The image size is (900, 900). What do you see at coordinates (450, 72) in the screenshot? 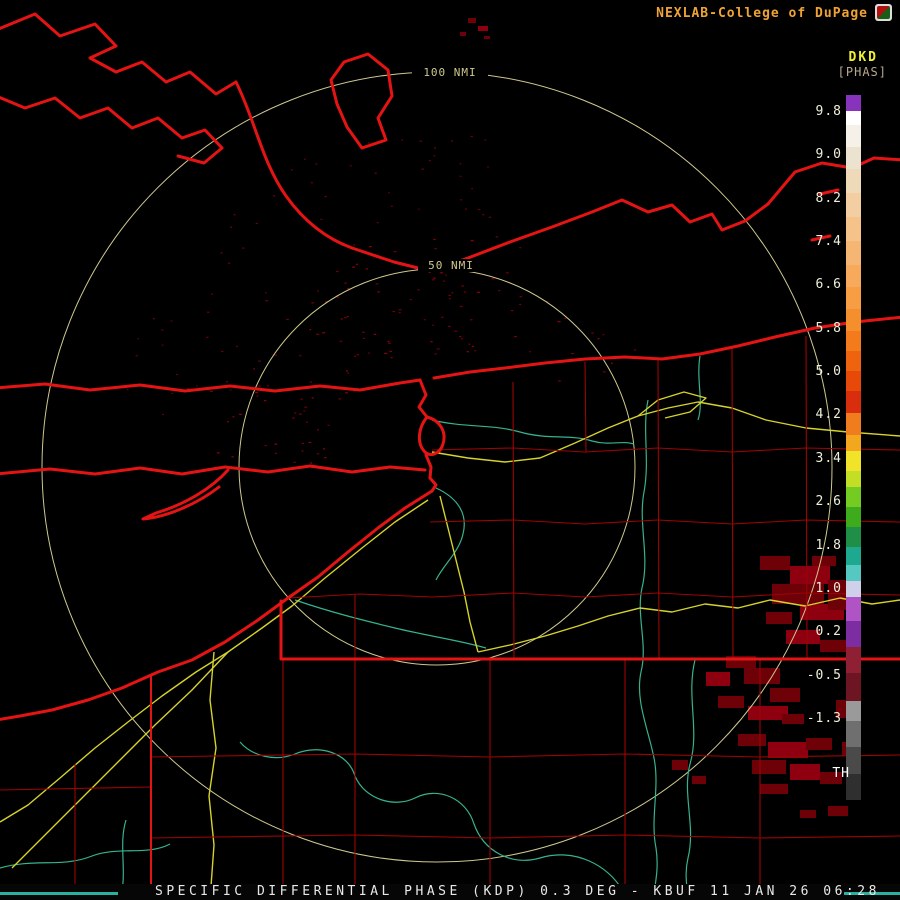
I see `range-ring-label-100: 100 NMI` at bounding box center [450, 72].